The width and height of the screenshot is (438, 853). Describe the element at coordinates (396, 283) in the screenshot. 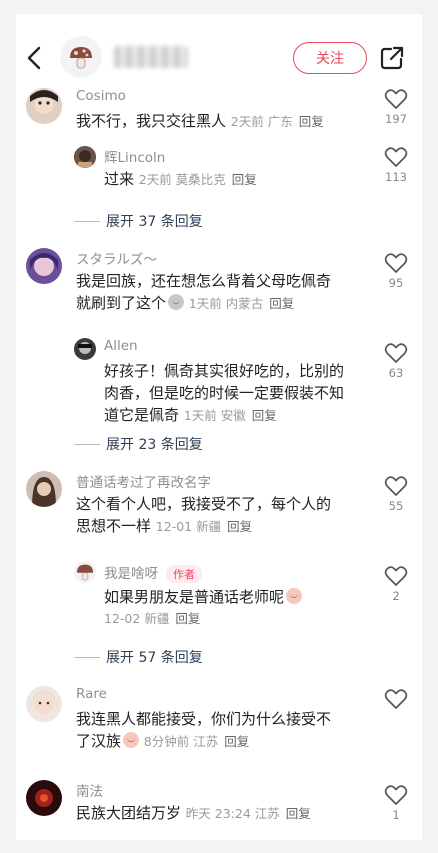

I see `like-count: 95` at that location.